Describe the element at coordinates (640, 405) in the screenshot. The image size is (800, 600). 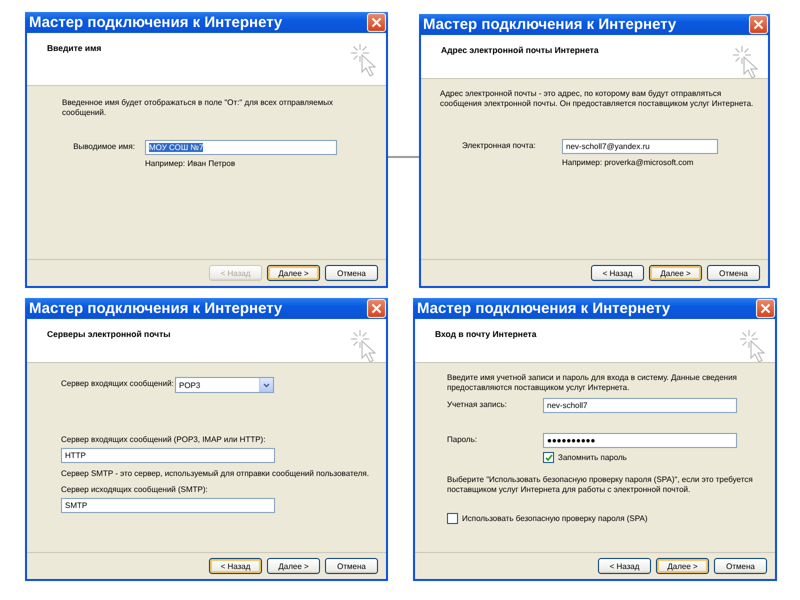
I see `input-field: nev-scholl7` at that location.